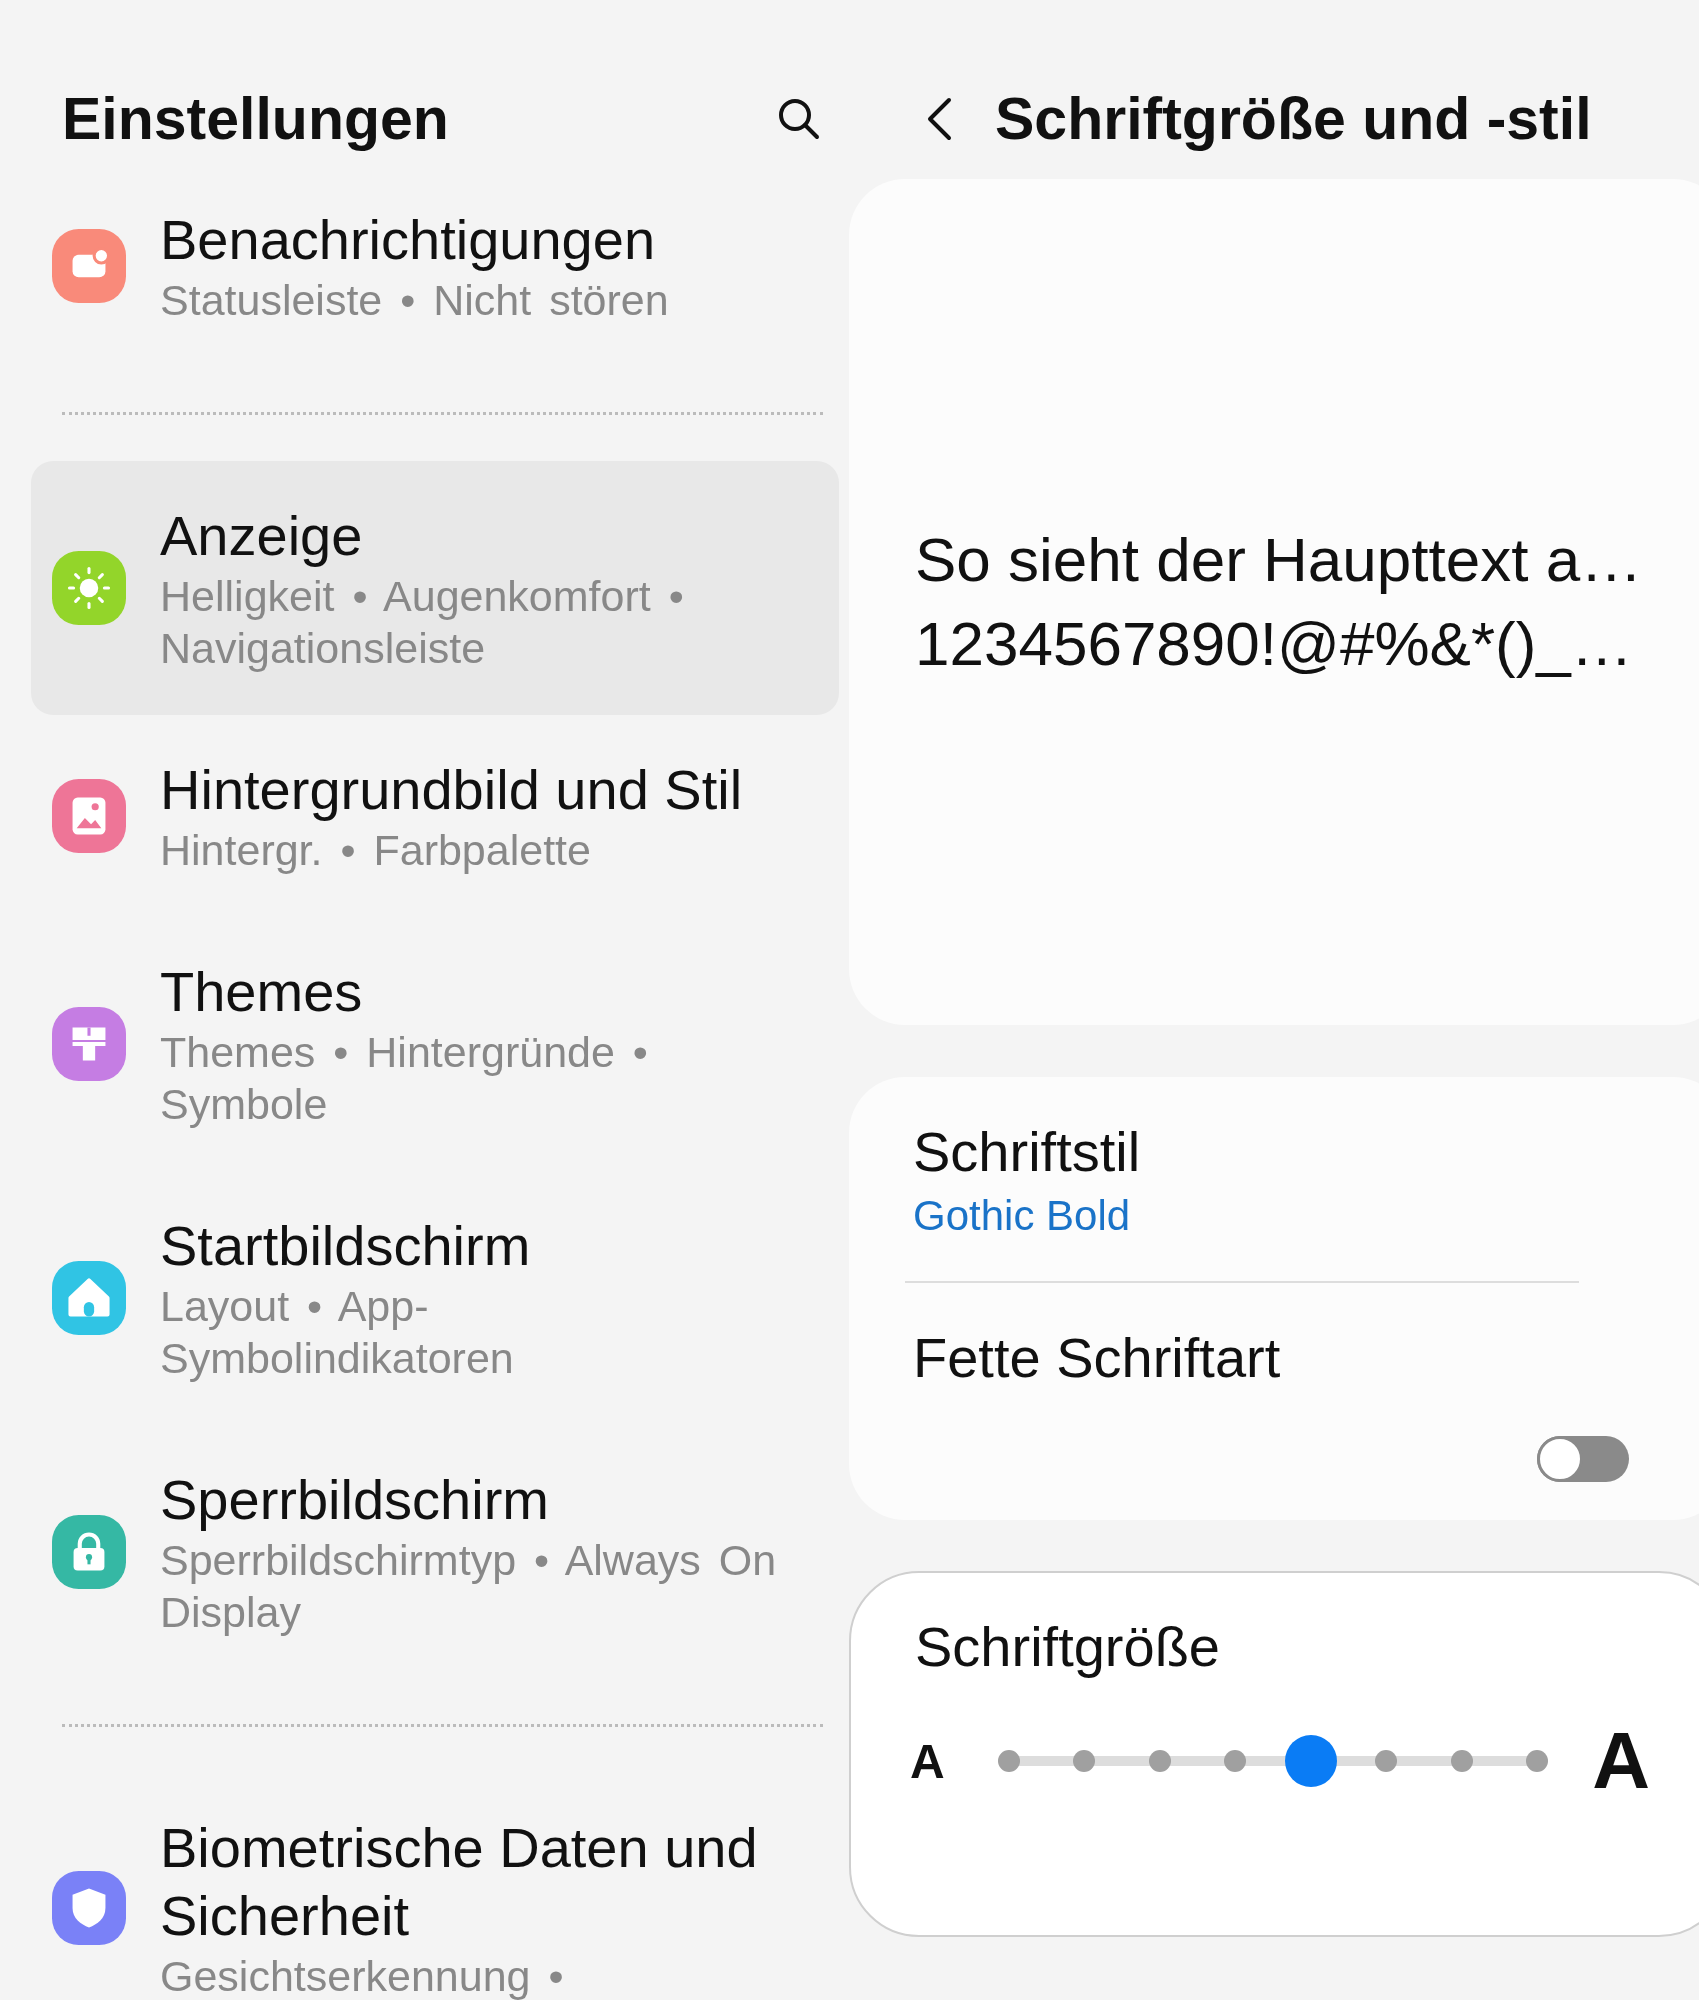 This screenshot has width=1699, height=2000. Describe the element at coordinates (362, 1975) in the screenshot. I see `item-subtitle: Gesichtserkennung •` at that location.